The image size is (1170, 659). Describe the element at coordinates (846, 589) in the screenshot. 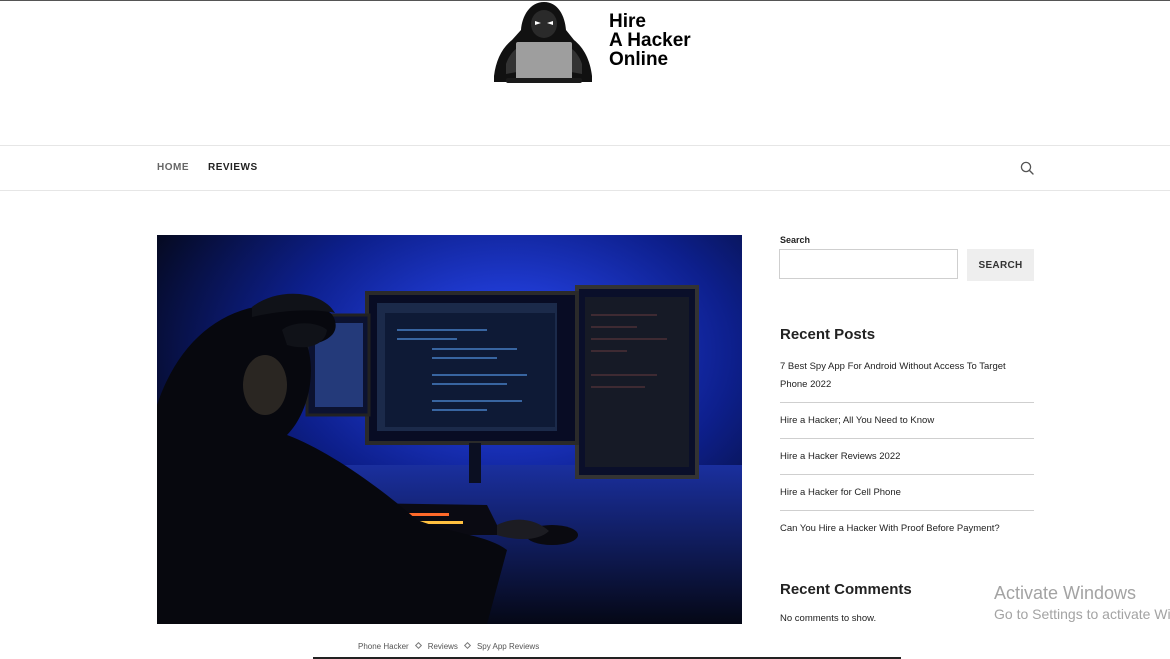

I see `recent-comments-title: Recent Comments` at that location.